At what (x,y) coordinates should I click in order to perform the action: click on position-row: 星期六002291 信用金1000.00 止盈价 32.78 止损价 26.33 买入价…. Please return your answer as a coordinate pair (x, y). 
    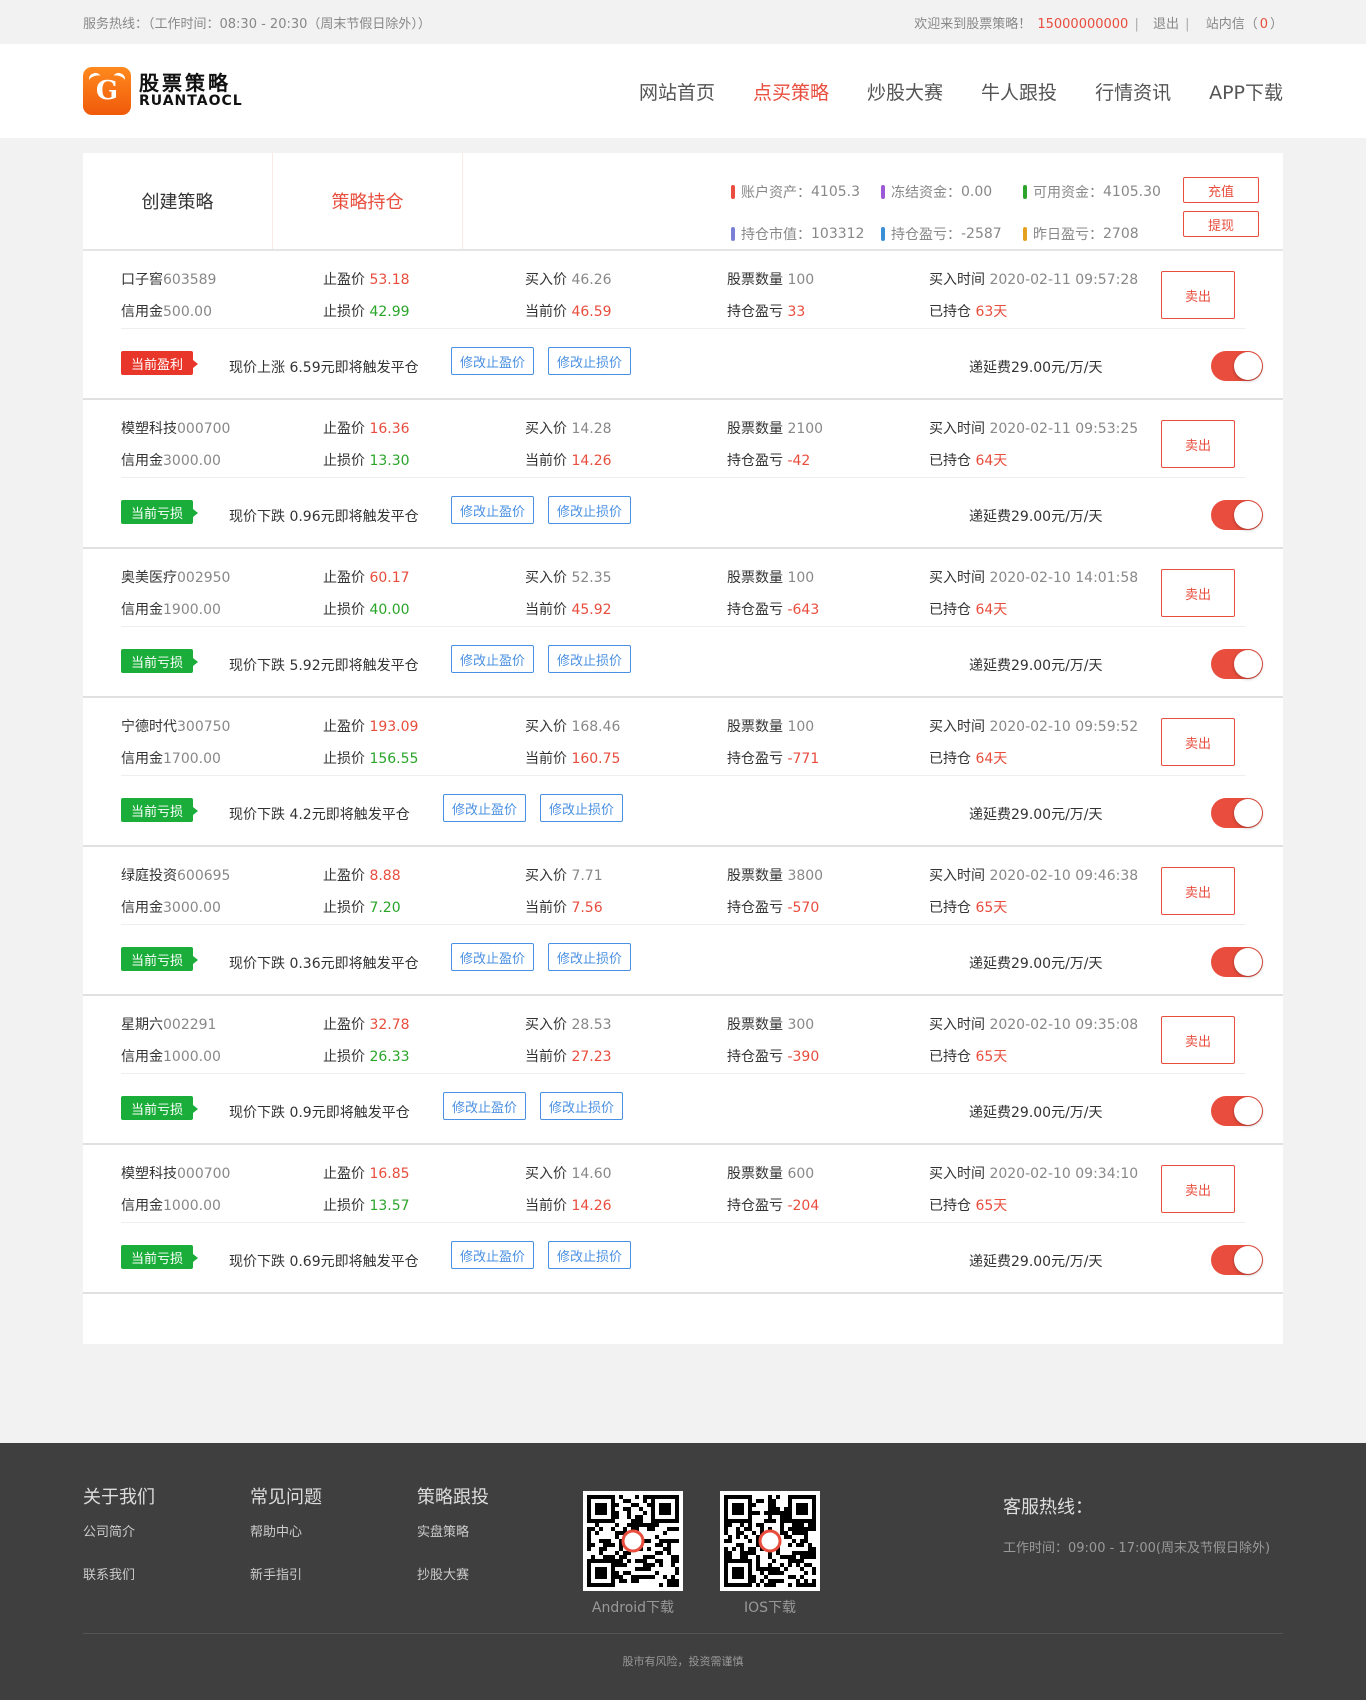
    Looking at the image, I should click on (683, 1070).